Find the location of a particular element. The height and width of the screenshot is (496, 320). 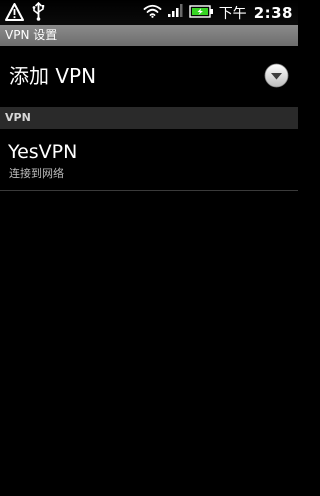

status-system: 下午 2:38 is located at coordinates (218, 12).